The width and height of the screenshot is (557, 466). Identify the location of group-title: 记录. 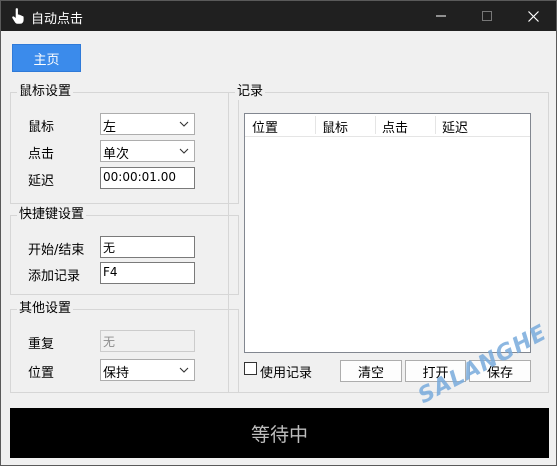
(250, 92).